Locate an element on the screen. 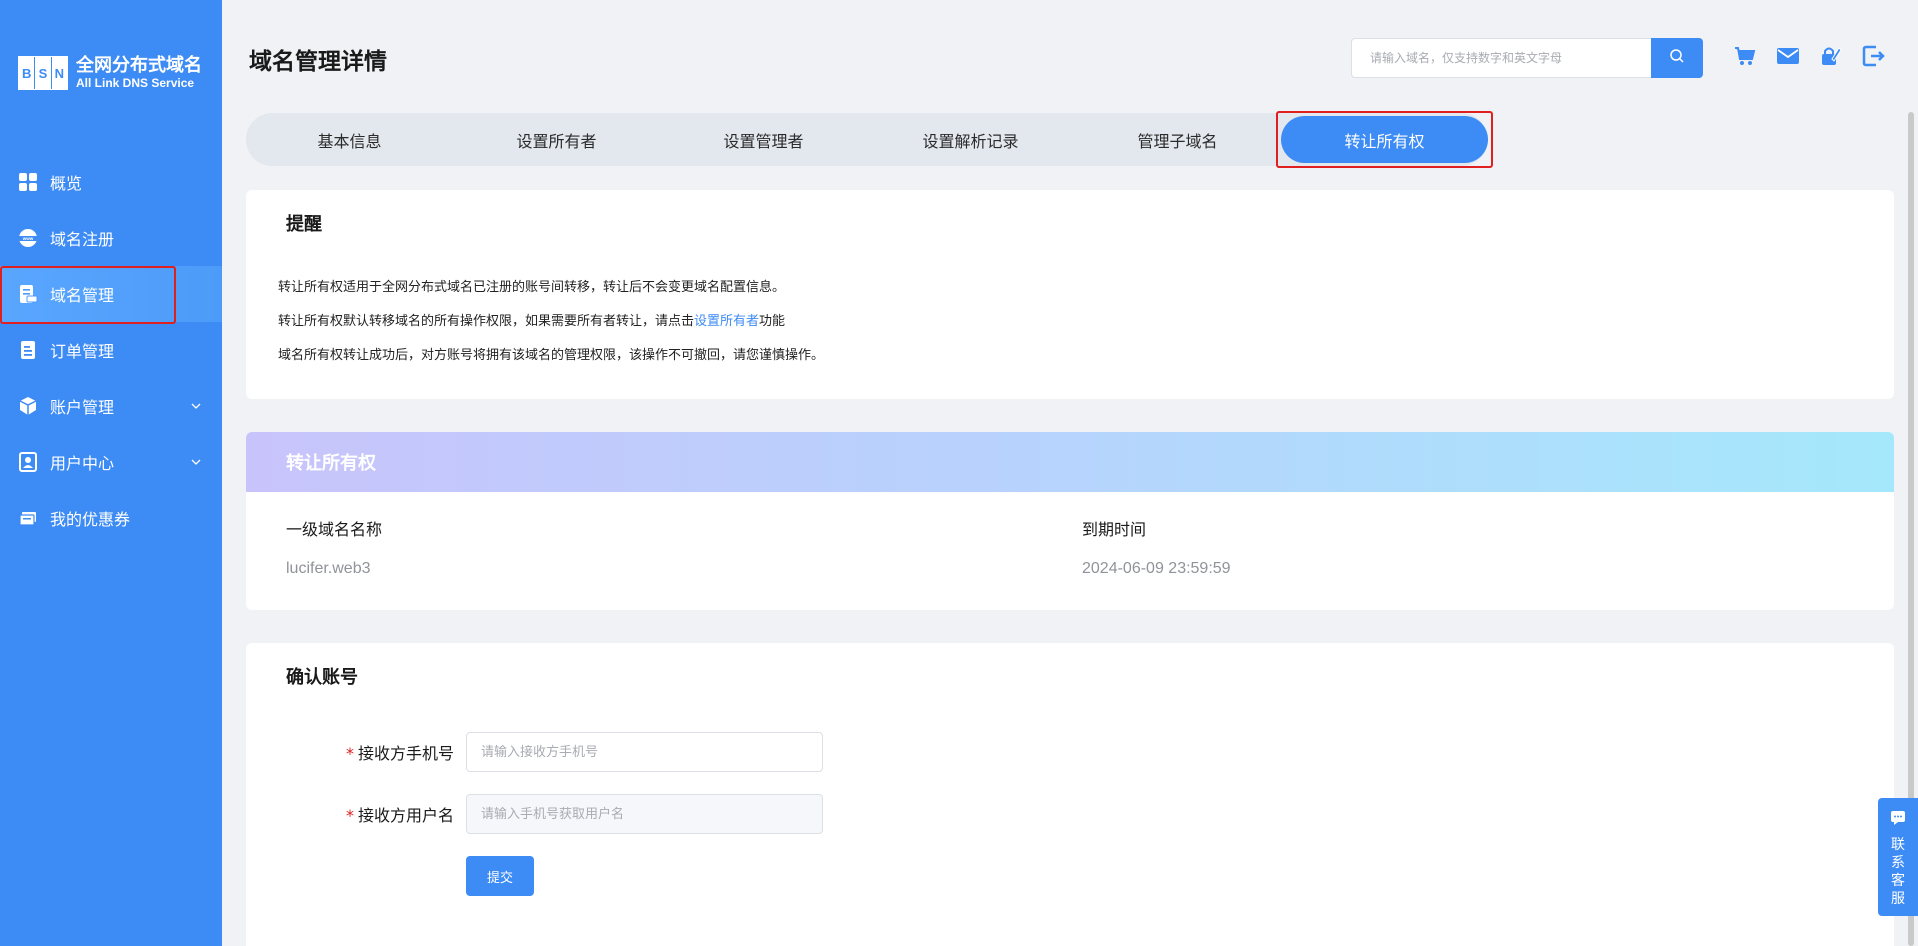 The width and height of the screenshot is (1918, 946). phone-label: * 接收方手机号 is located at coordinates (400, 752).